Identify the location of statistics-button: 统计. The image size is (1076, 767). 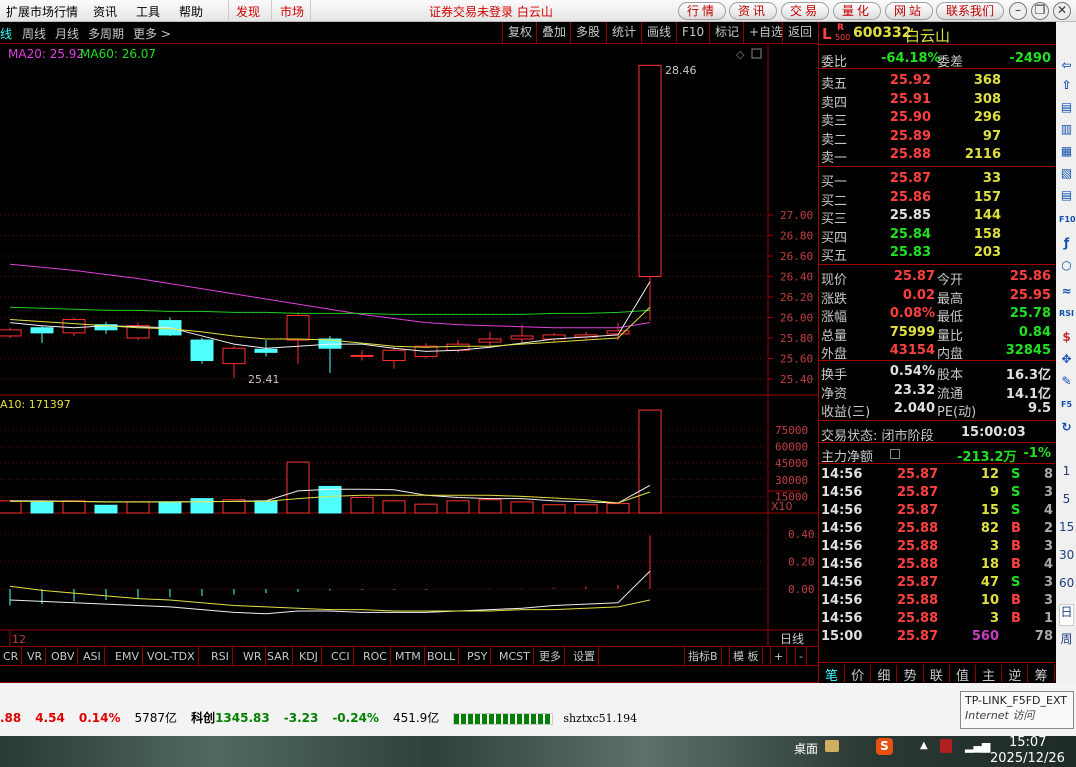
(623, 32).